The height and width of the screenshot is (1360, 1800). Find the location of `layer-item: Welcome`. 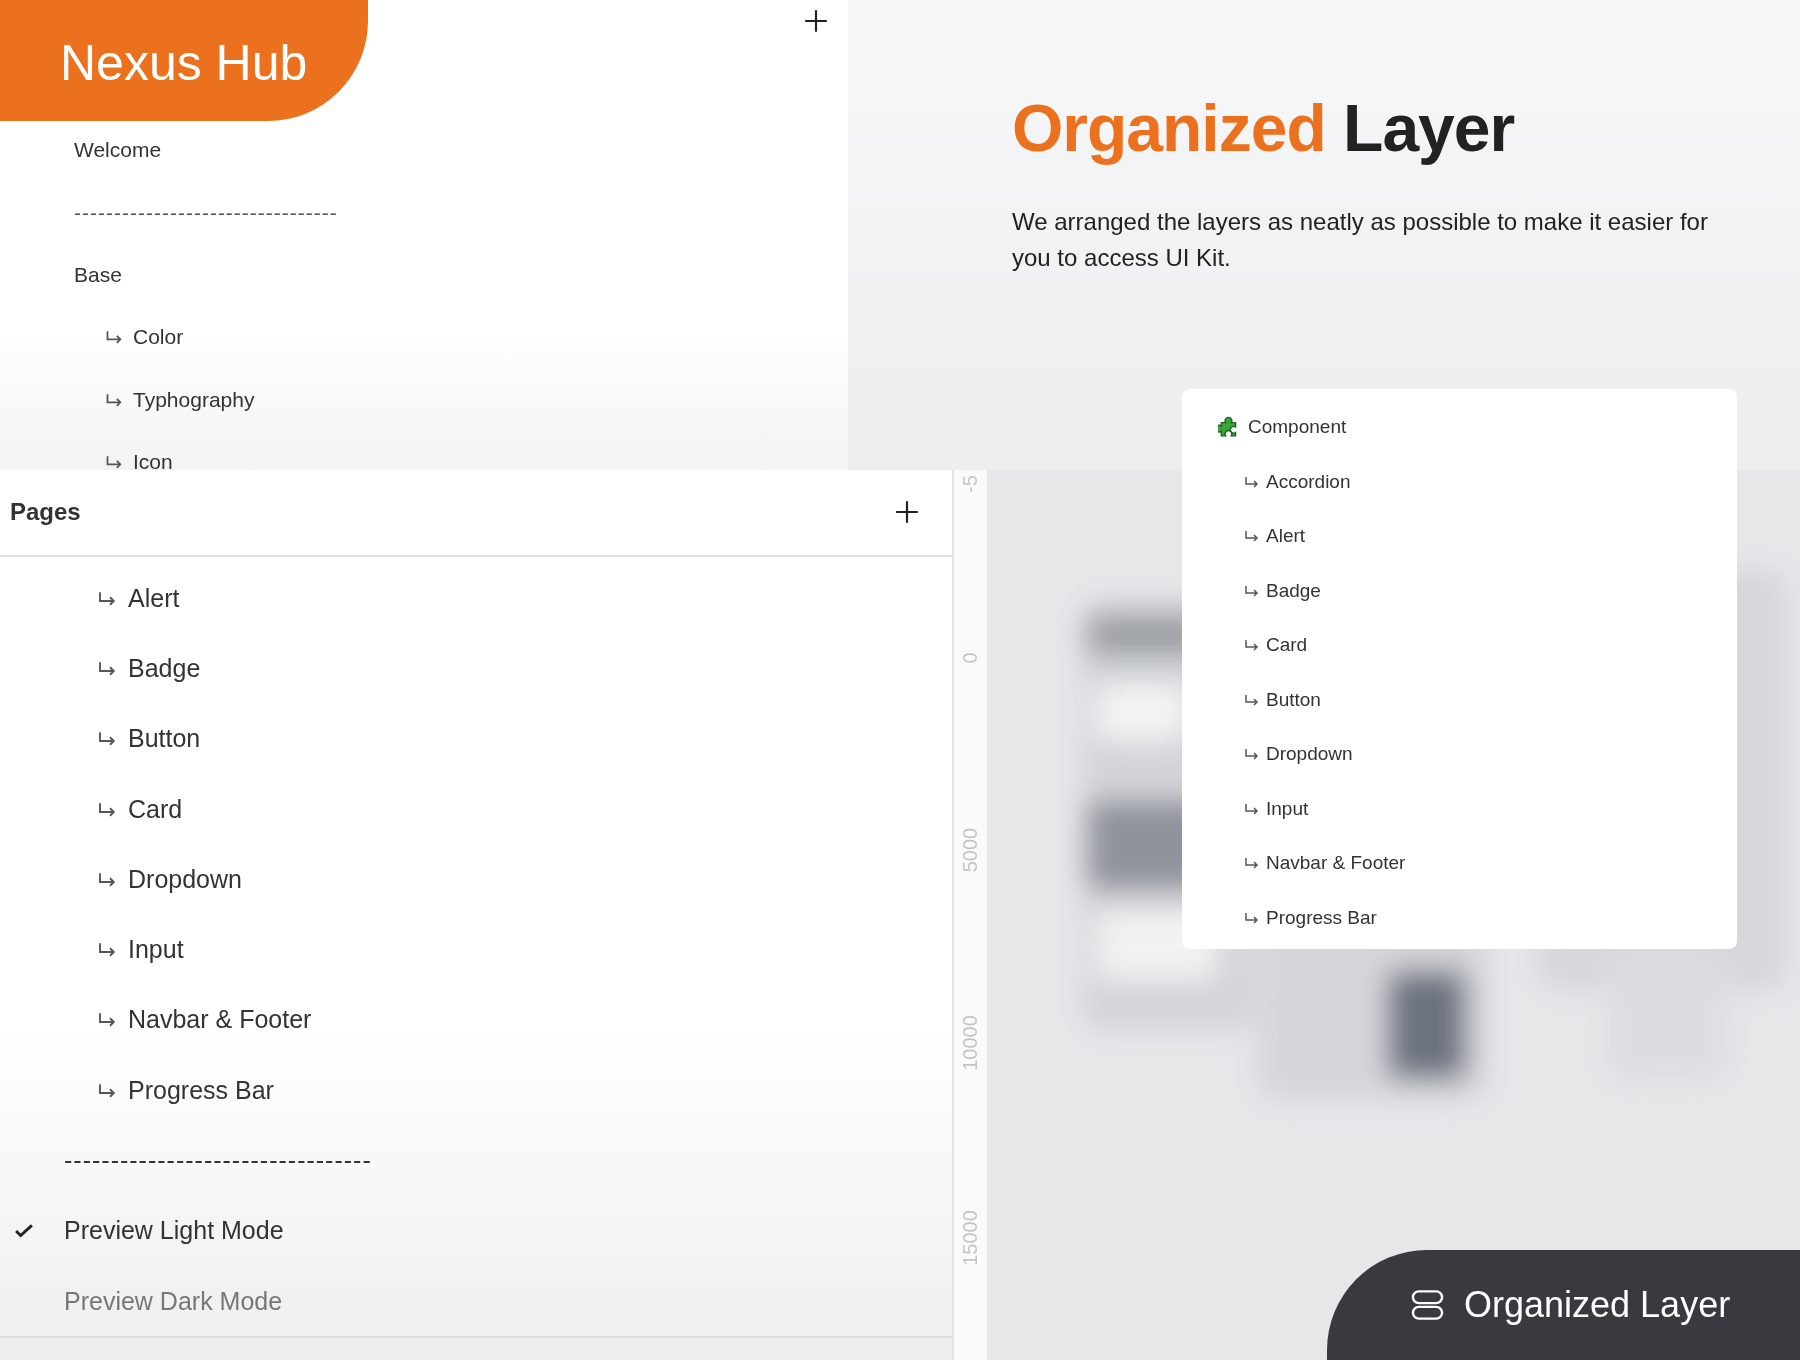

layer-item: Welcome is located at coordinates (118, 150).